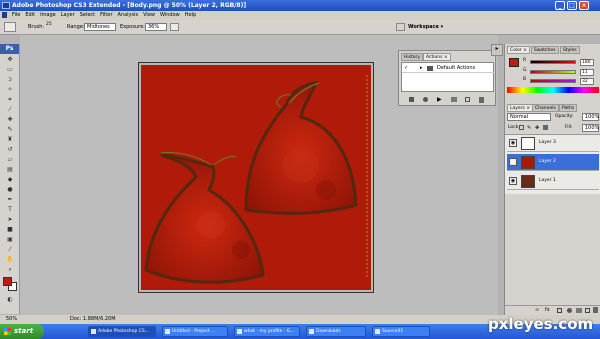 The width and height of the screenshot is (600, 339). I want to click on marquee-tool-icon: ▭, so click(10, 70).